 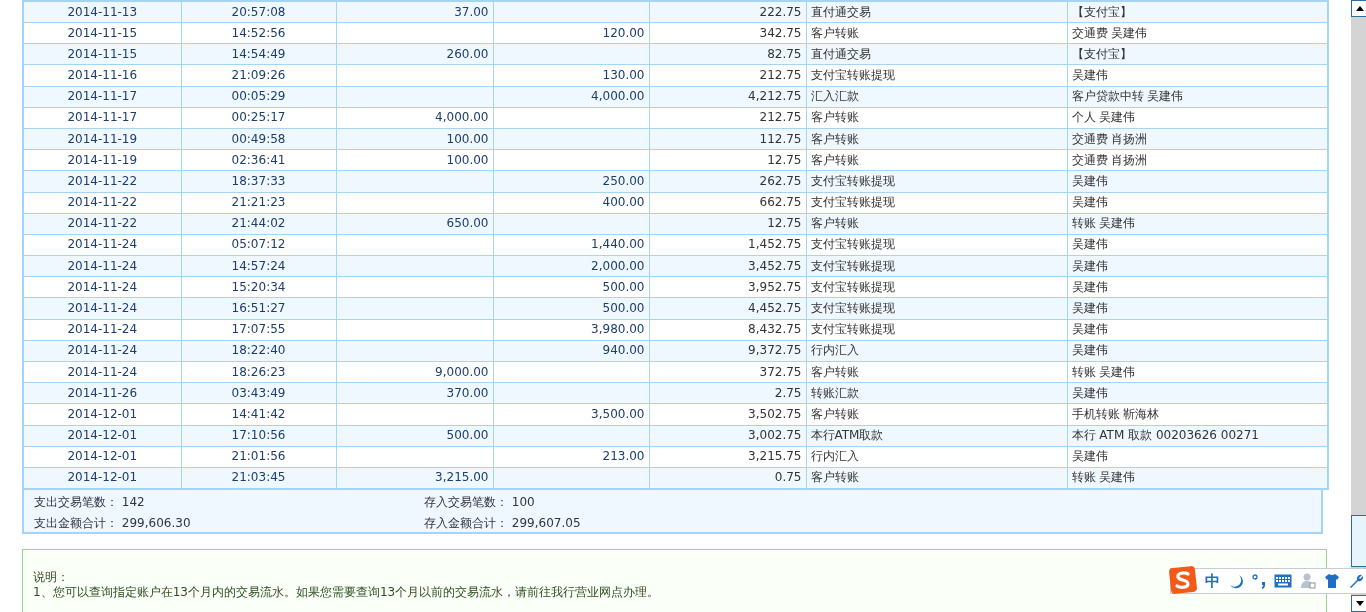 I want to click on table-cell: 400.00, so click(x=571, y=203).